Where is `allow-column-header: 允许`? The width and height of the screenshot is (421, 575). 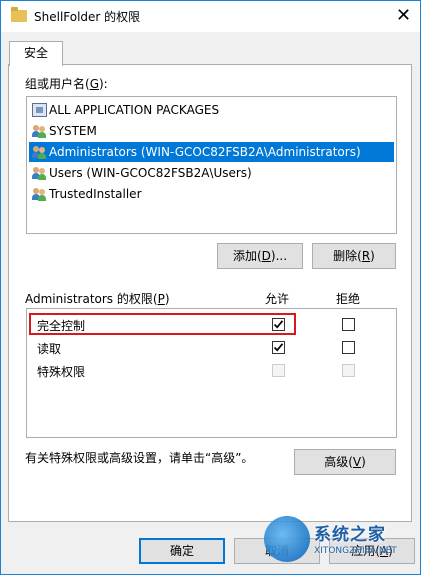 allow-column-header: 允许 is located at coordinates (277, 299).